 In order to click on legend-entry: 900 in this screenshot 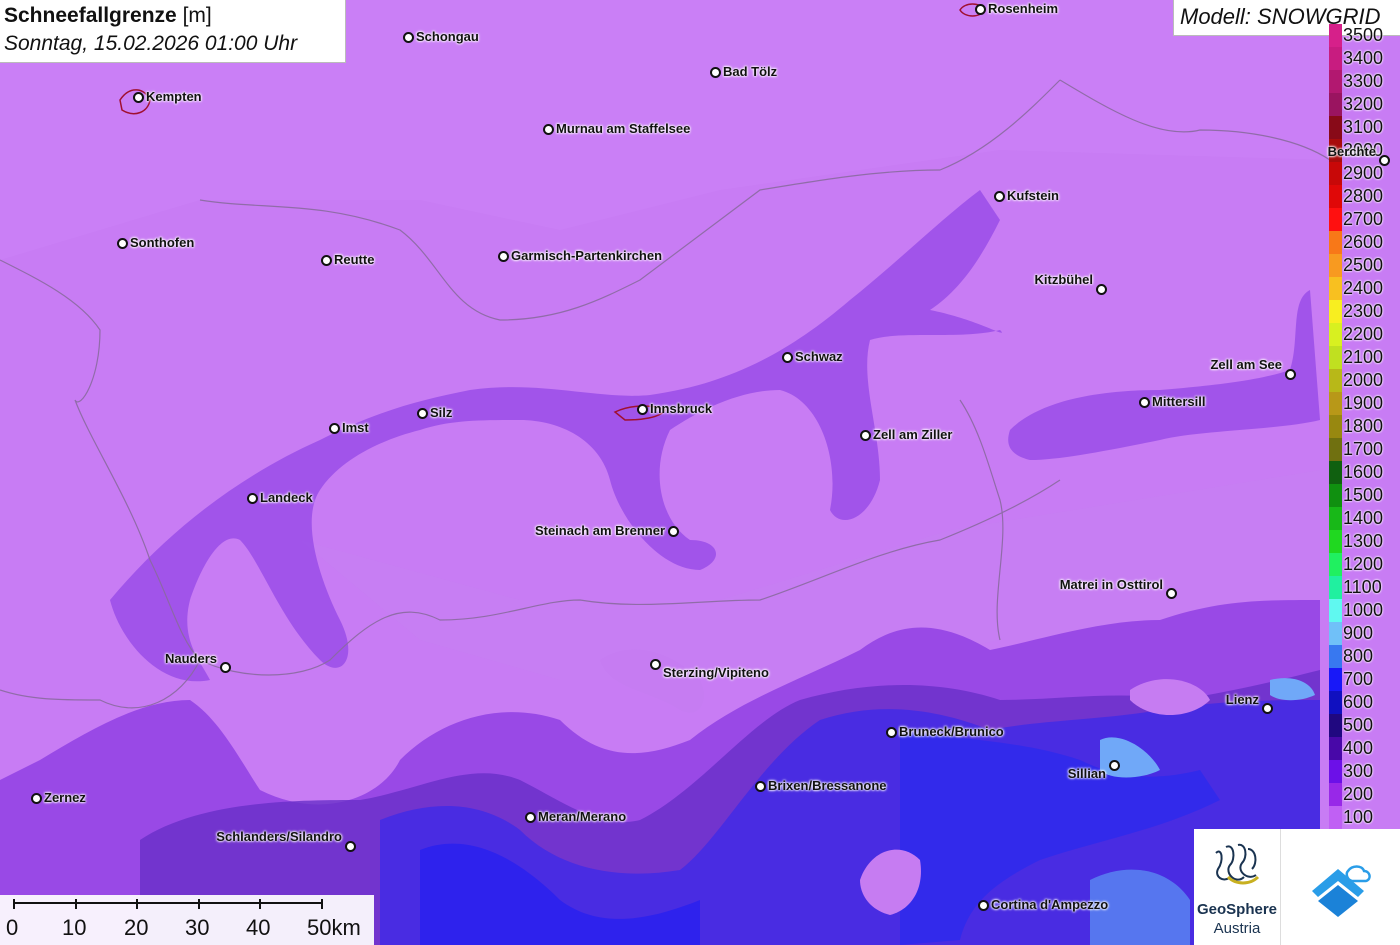, I will do `click(1364, 633)`.